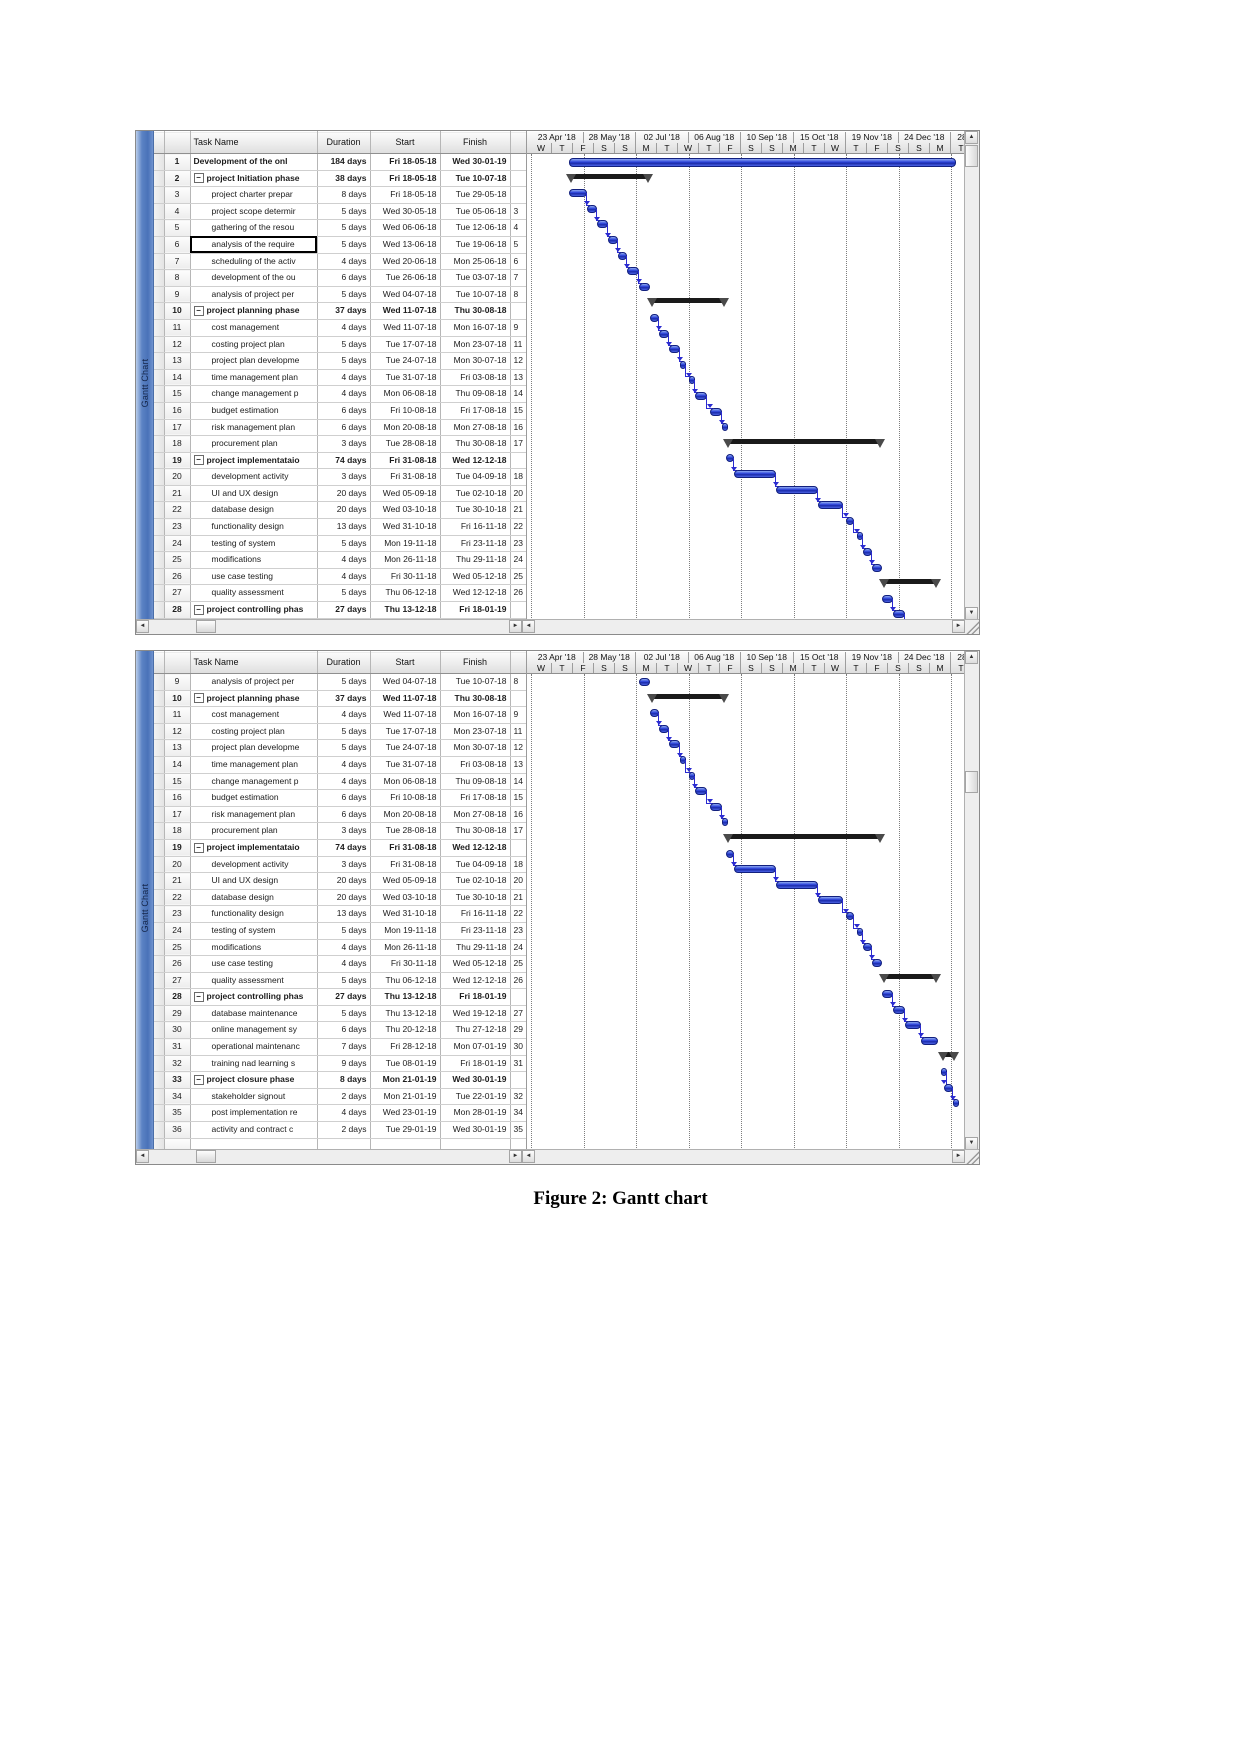 Image resolution: width=1241 pixels, height=1754 pixels. I want to click on task-name-cell: project plan developme, so click(254, 748).